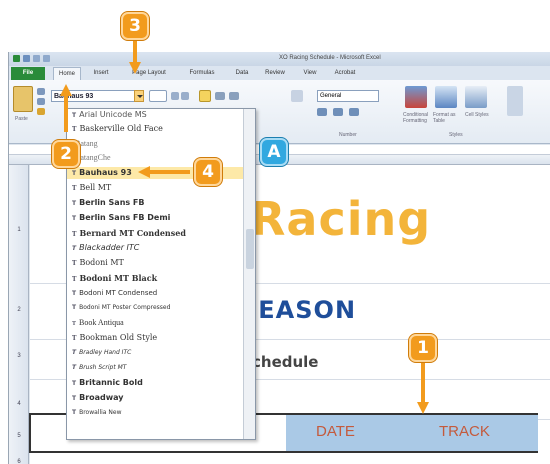 The width and height of the screenshot is (550, 464). Describe the element at coordinates (36, 58) in the screenshot. I see `undo-icon` at that location.